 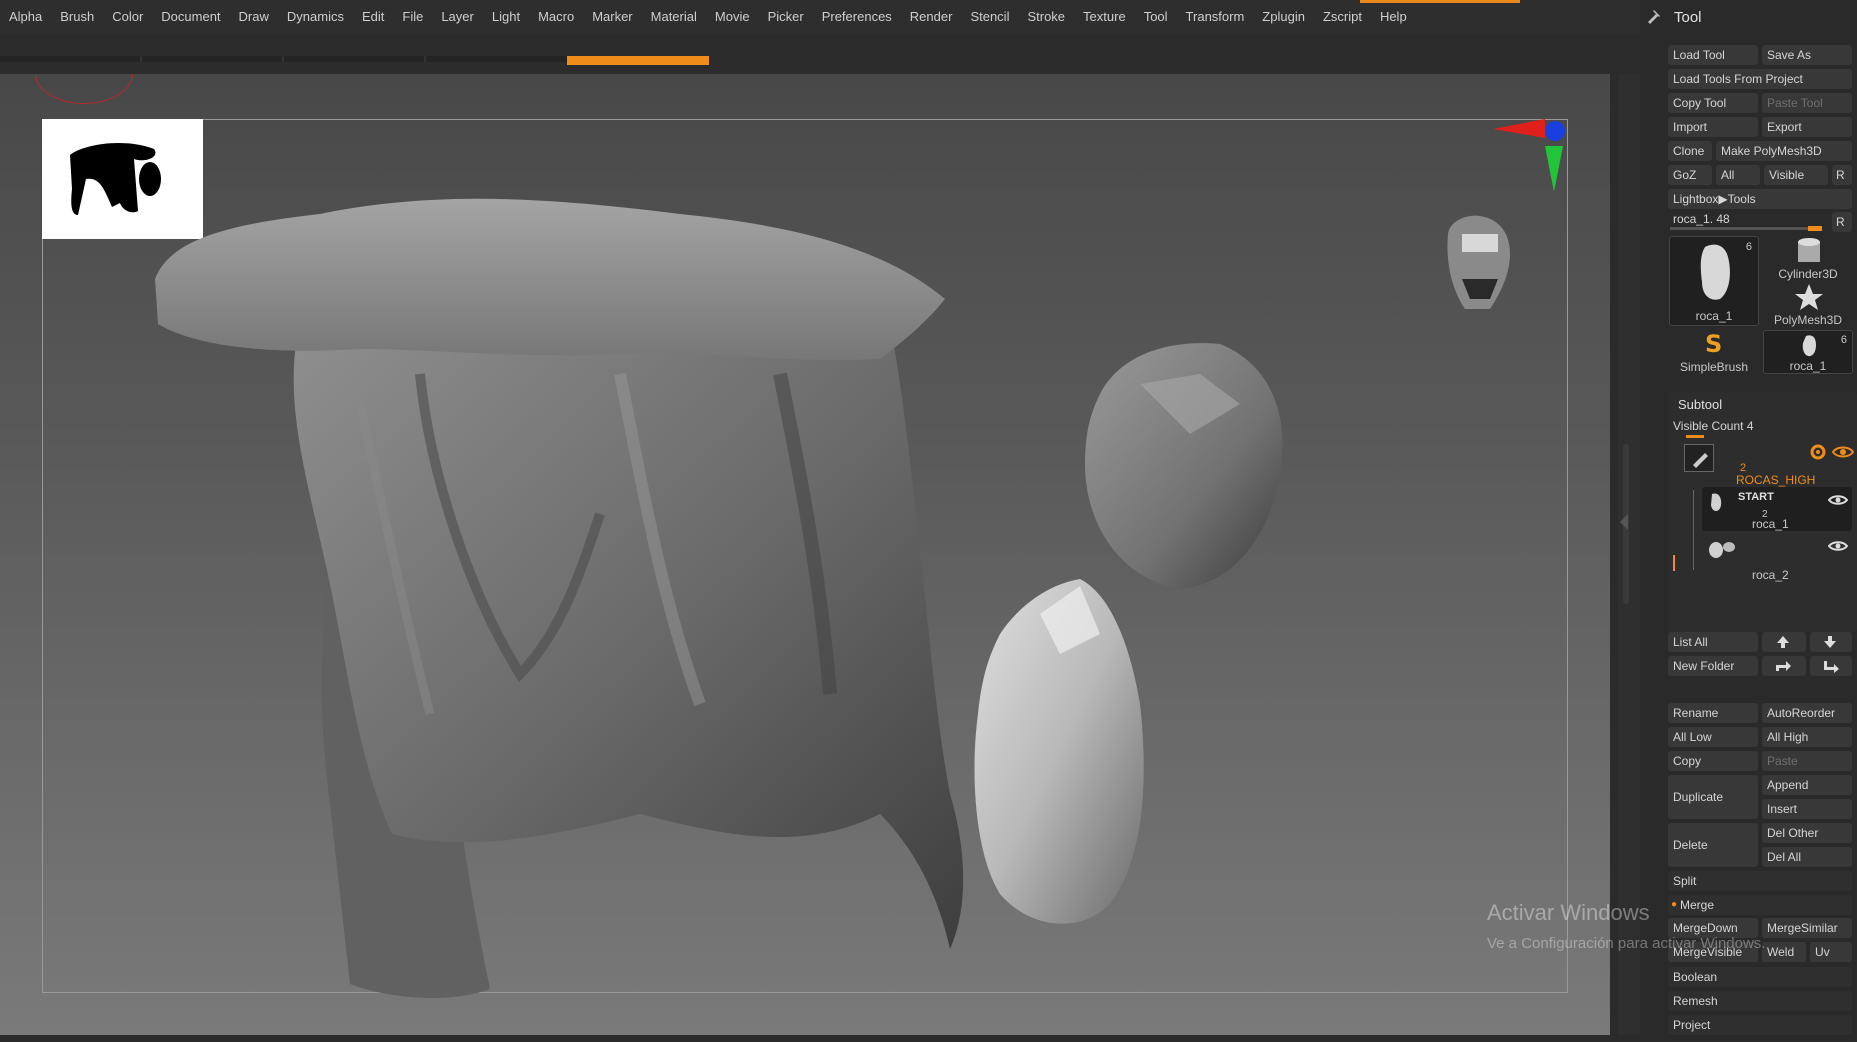 What do you see at coordinates (1807, 55) in the screenshot?
I see `save-as-button: Save As` at bounding box center [1807, 55].